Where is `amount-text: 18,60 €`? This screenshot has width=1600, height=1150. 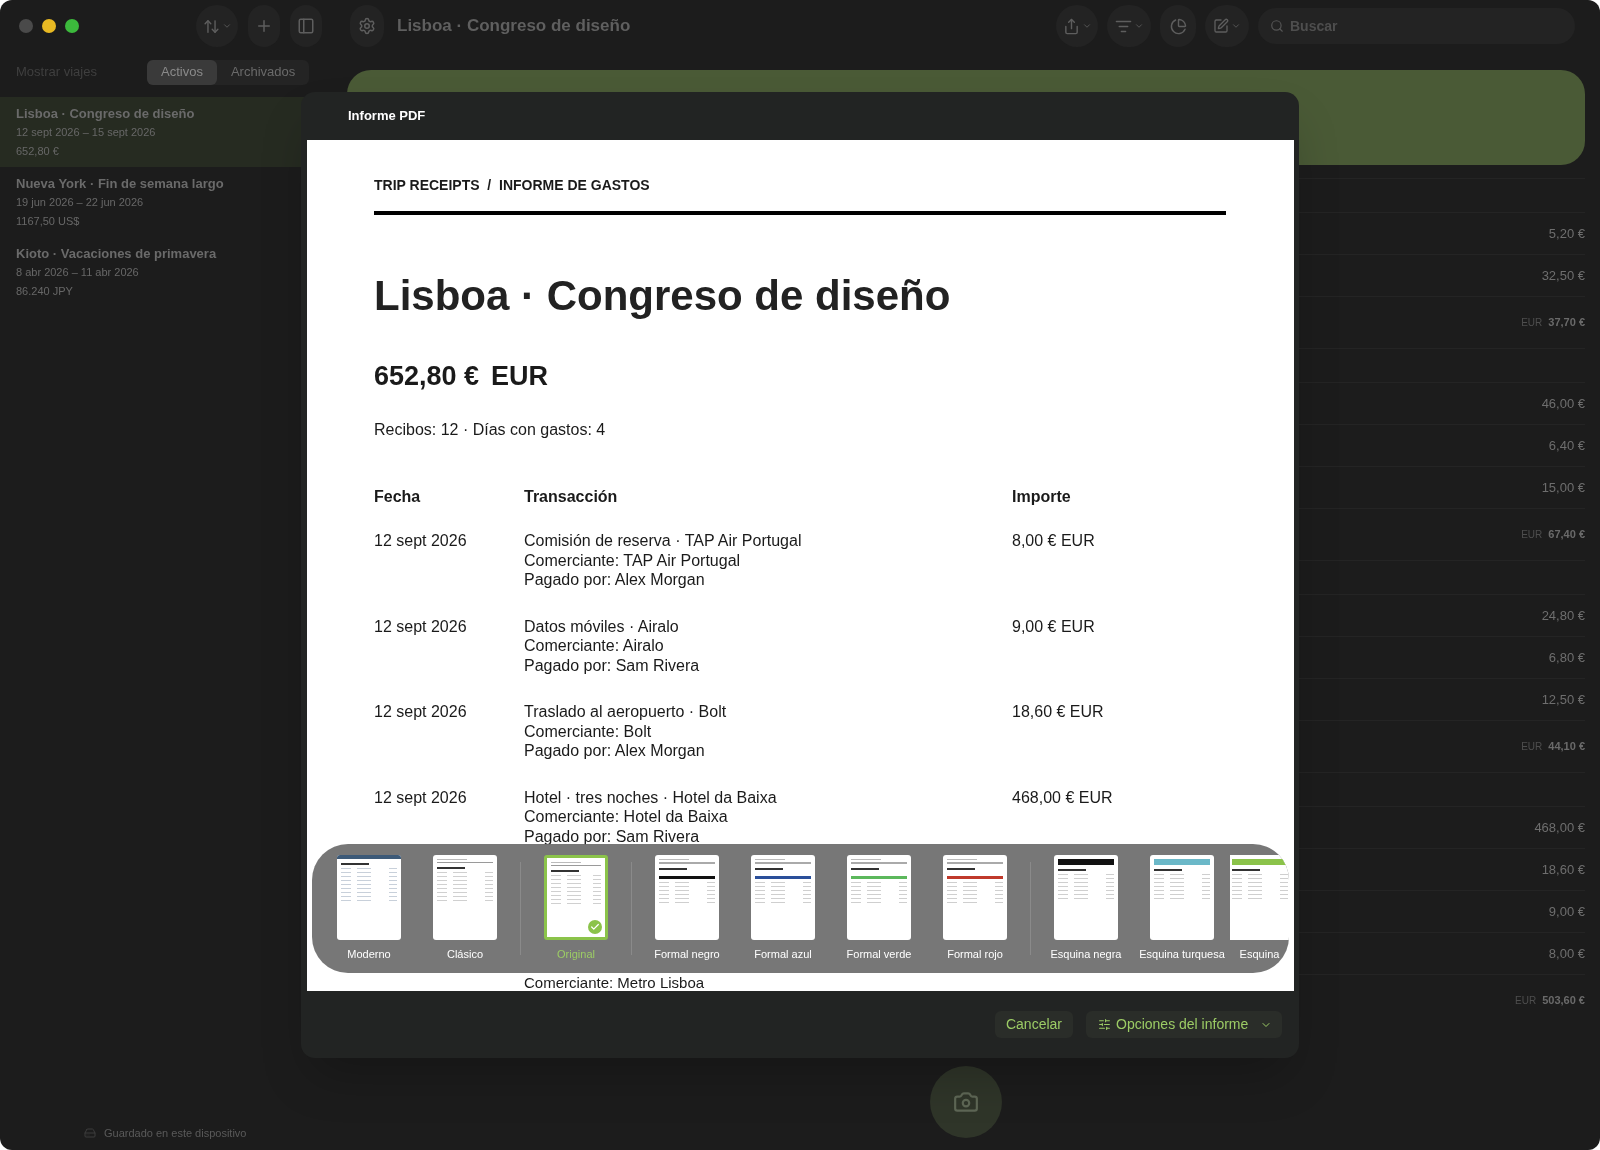 amount-text: 18,60 € is located at coordinates (1563, 869).